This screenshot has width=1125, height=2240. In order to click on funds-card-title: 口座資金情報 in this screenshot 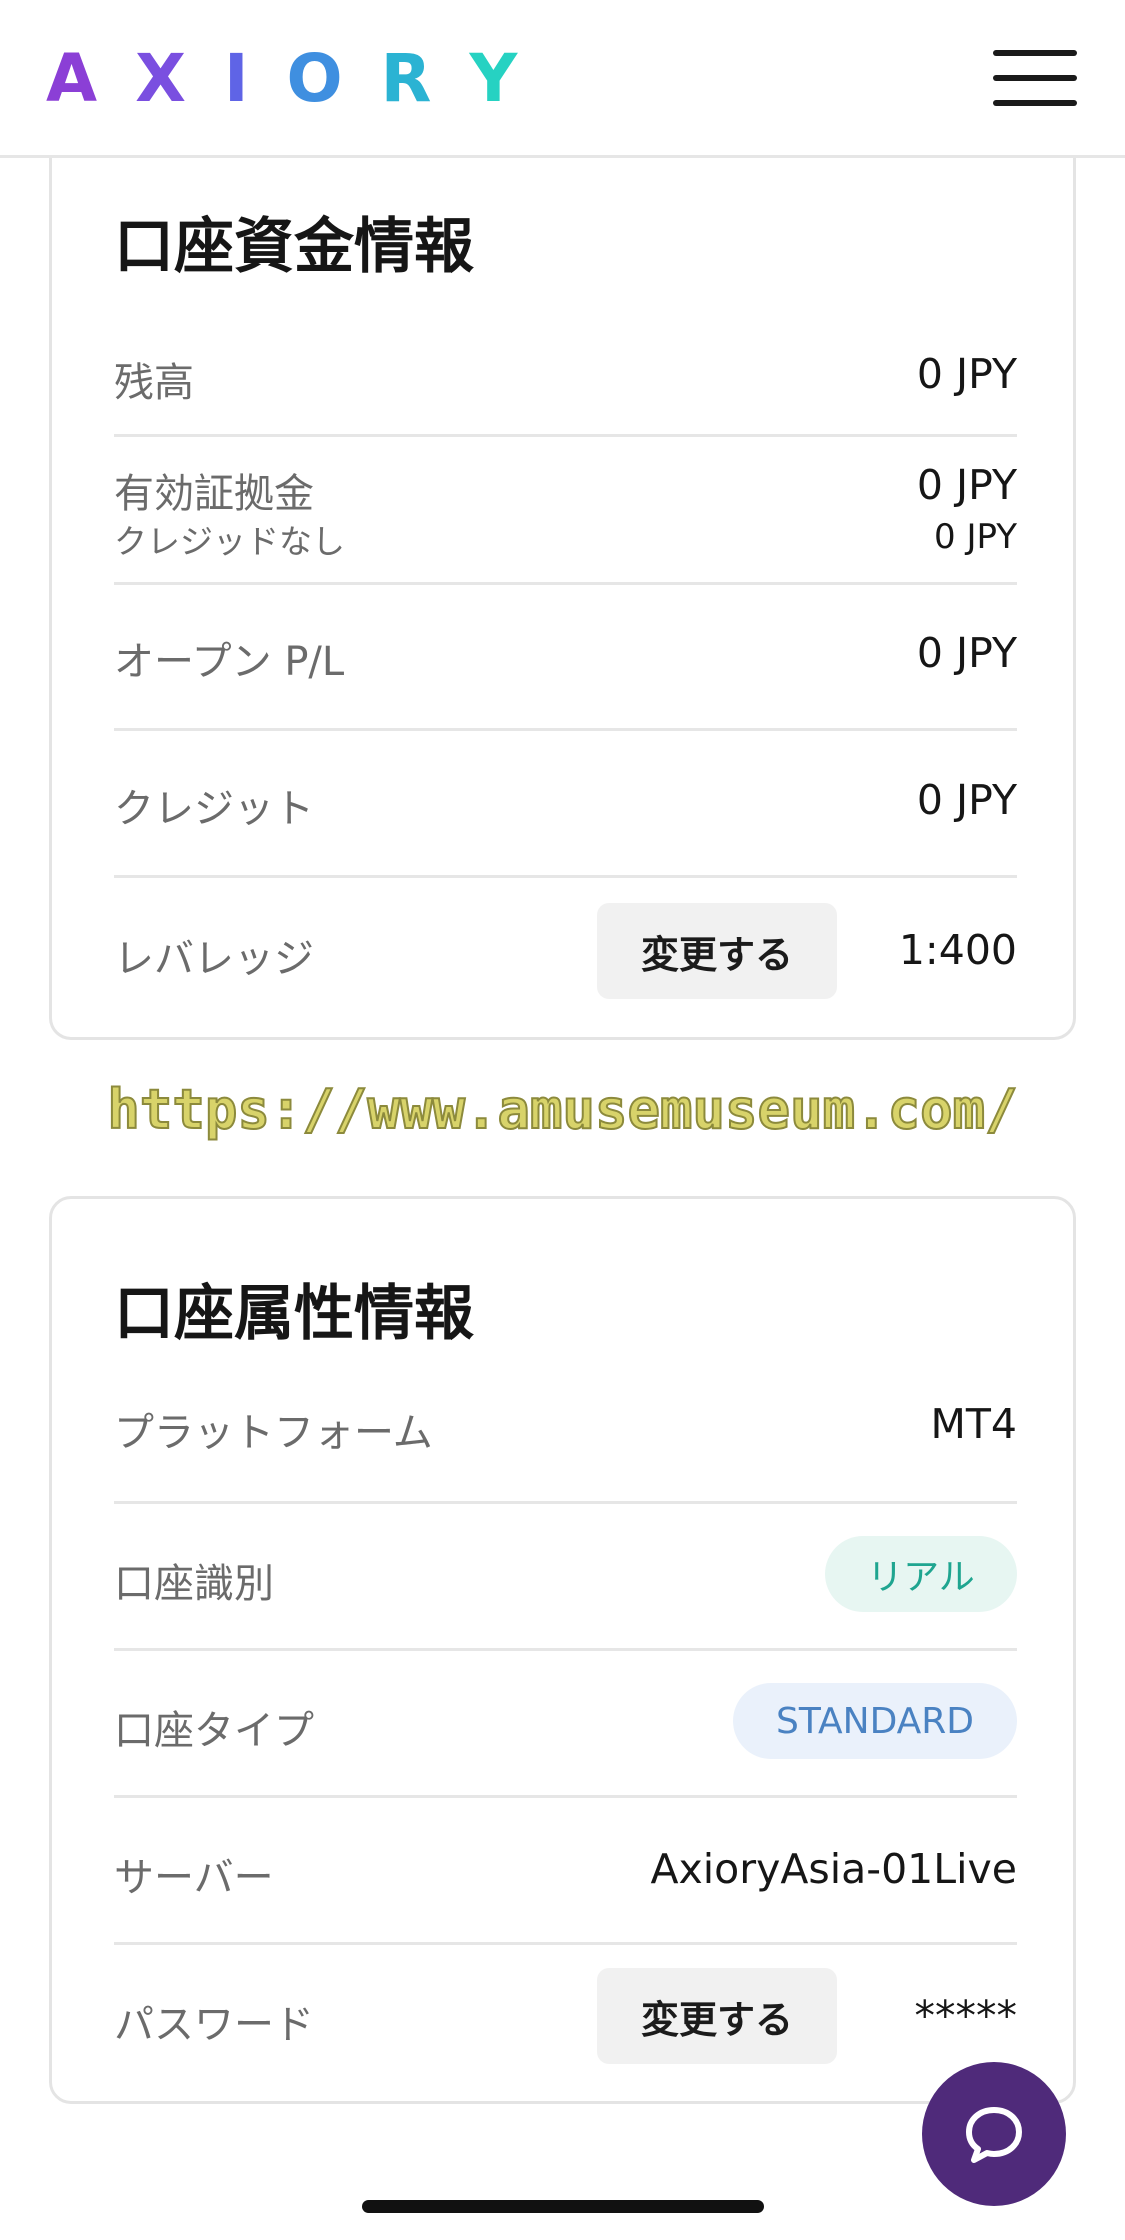, I will do `click(294, 247)`.